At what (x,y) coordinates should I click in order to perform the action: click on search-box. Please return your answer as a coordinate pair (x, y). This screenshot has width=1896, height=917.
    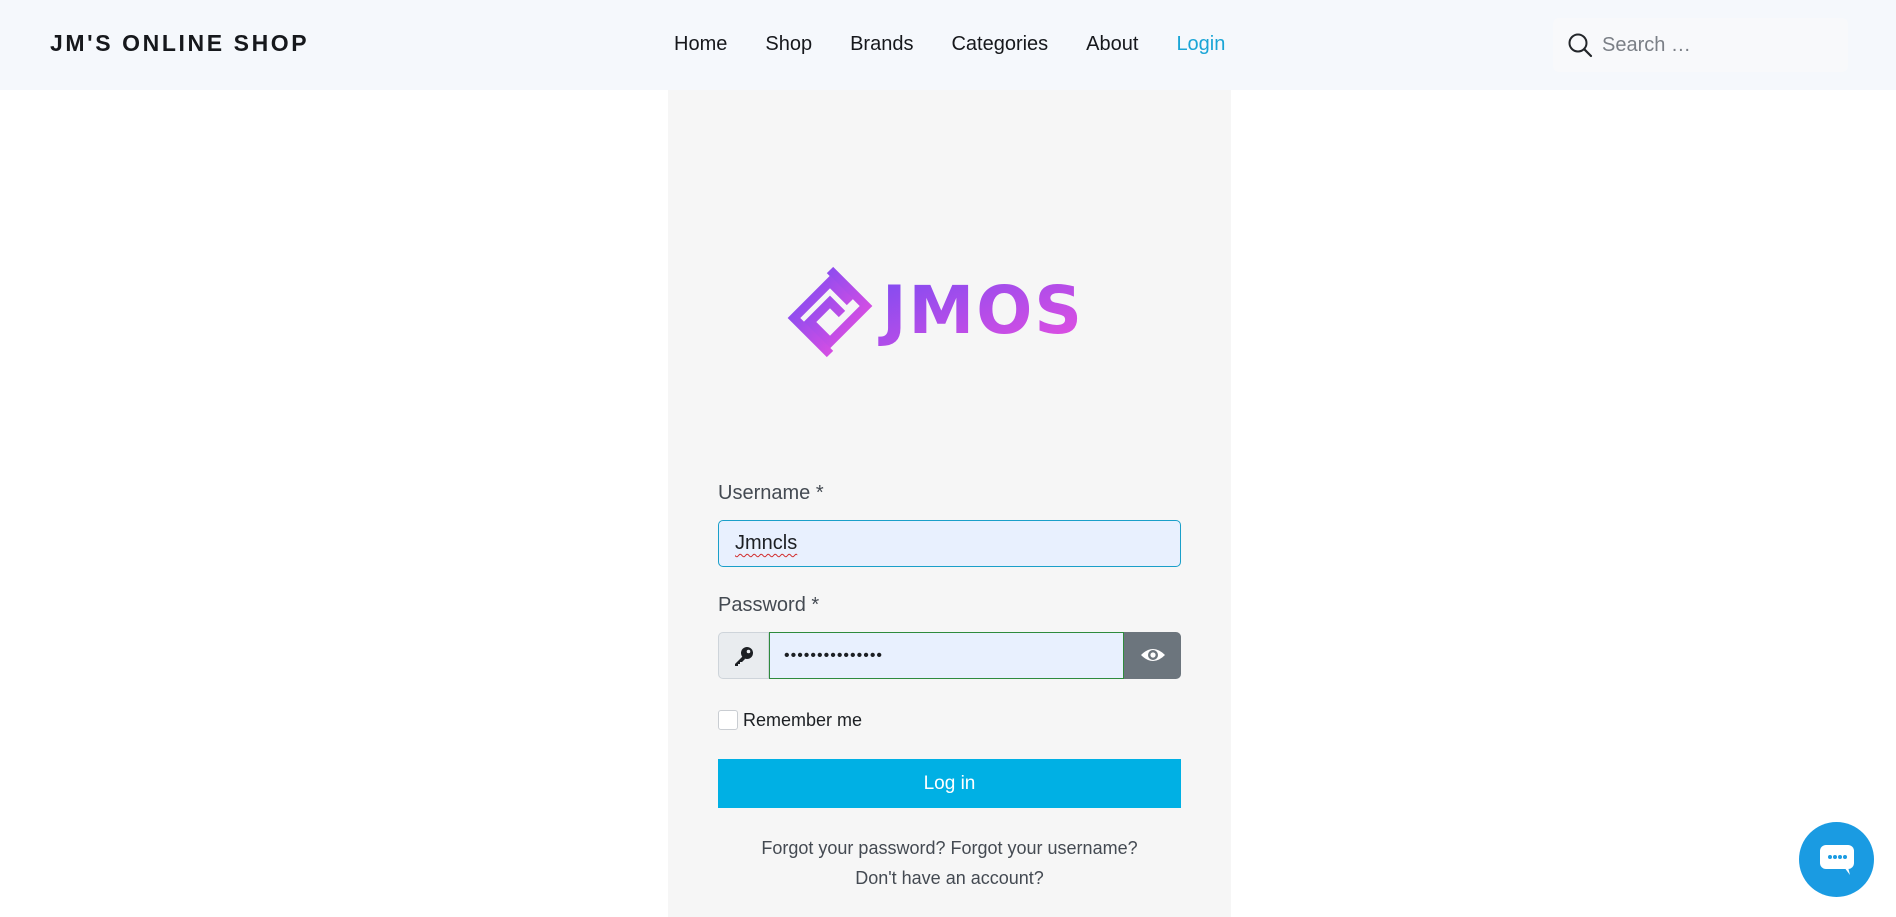
    Looking at the image, I should click on (1700, 45).